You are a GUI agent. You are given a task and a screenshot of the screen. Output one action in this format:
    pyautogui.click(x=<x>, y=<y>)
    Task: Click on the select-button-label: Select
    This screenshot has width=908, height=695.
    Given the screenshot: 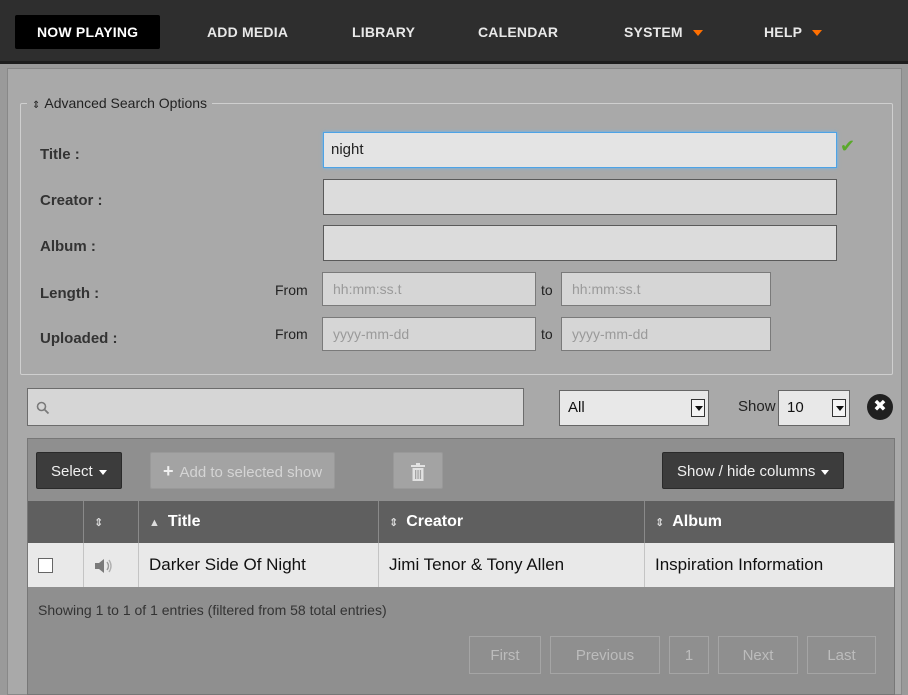 What is the action you would take?
    pyautogui.click(x=72, y=471)
    